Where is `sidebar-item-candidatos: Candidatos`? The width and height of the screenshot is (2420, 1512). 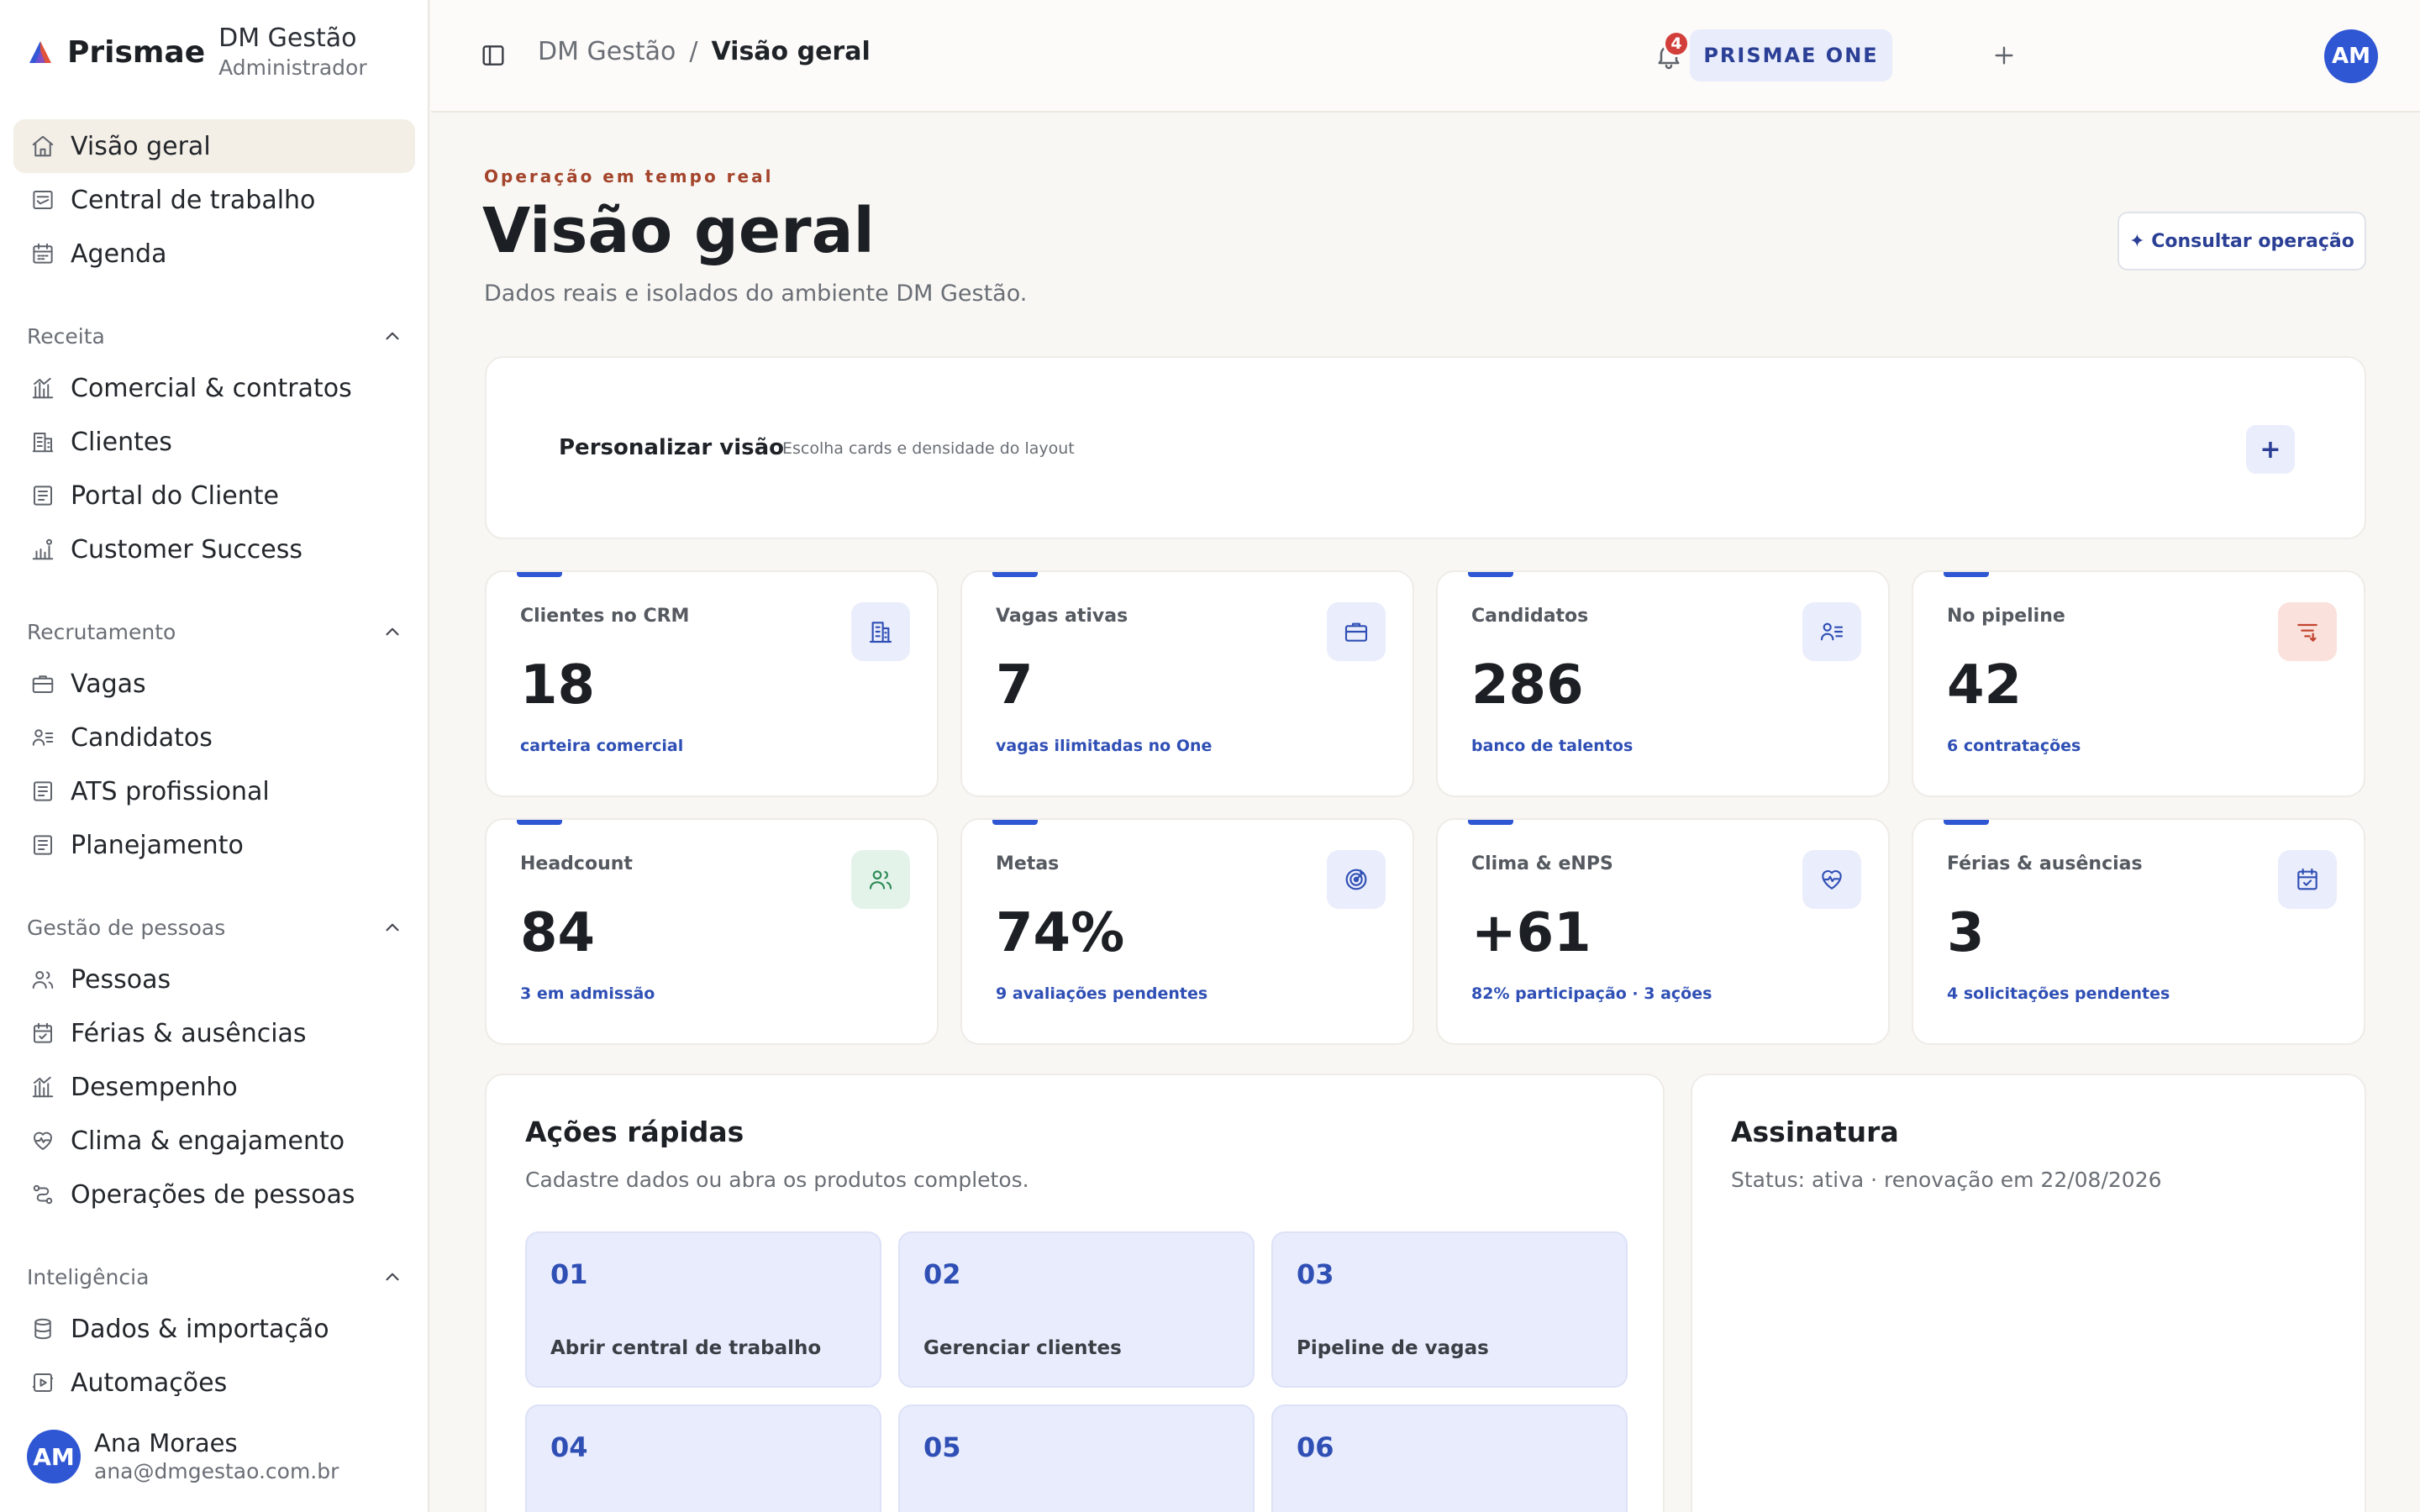 sidebar-item-candidatos: Candidatos is located at coordinates (214, 737).